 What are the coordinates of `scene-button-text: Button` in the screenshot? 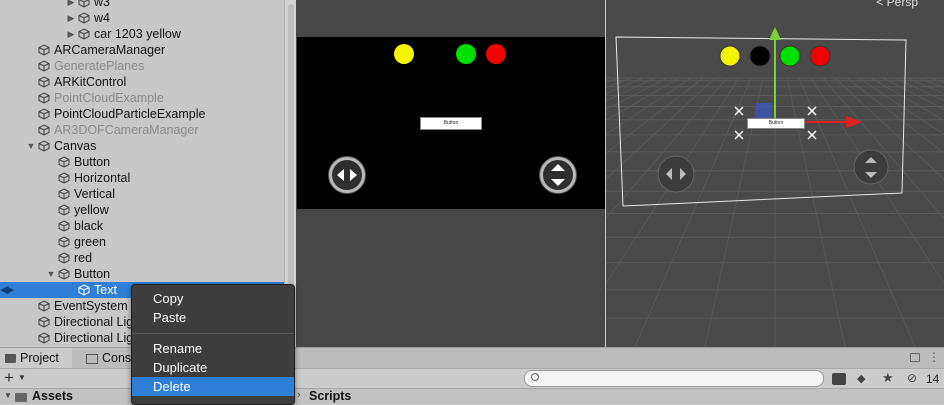 It's located at (776, 123).